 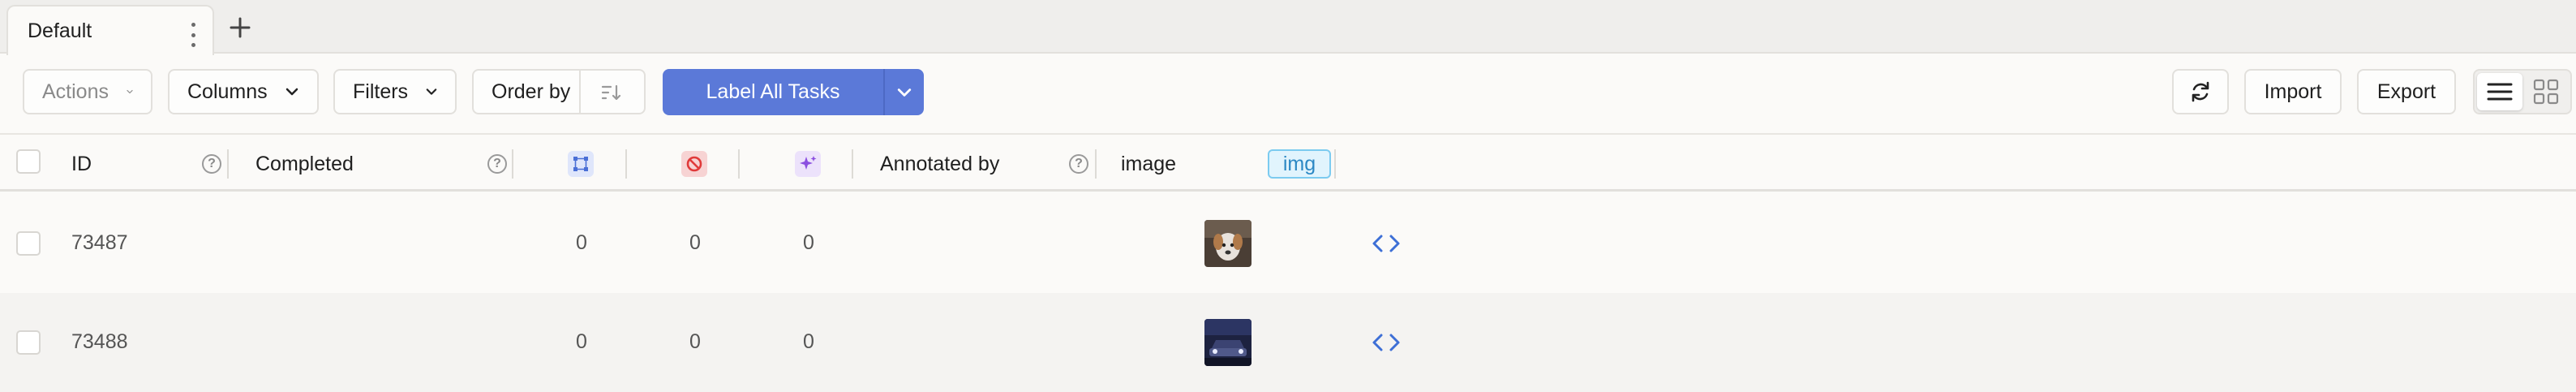 I want to click on import-button: Import, so click(x=2293, y=92).